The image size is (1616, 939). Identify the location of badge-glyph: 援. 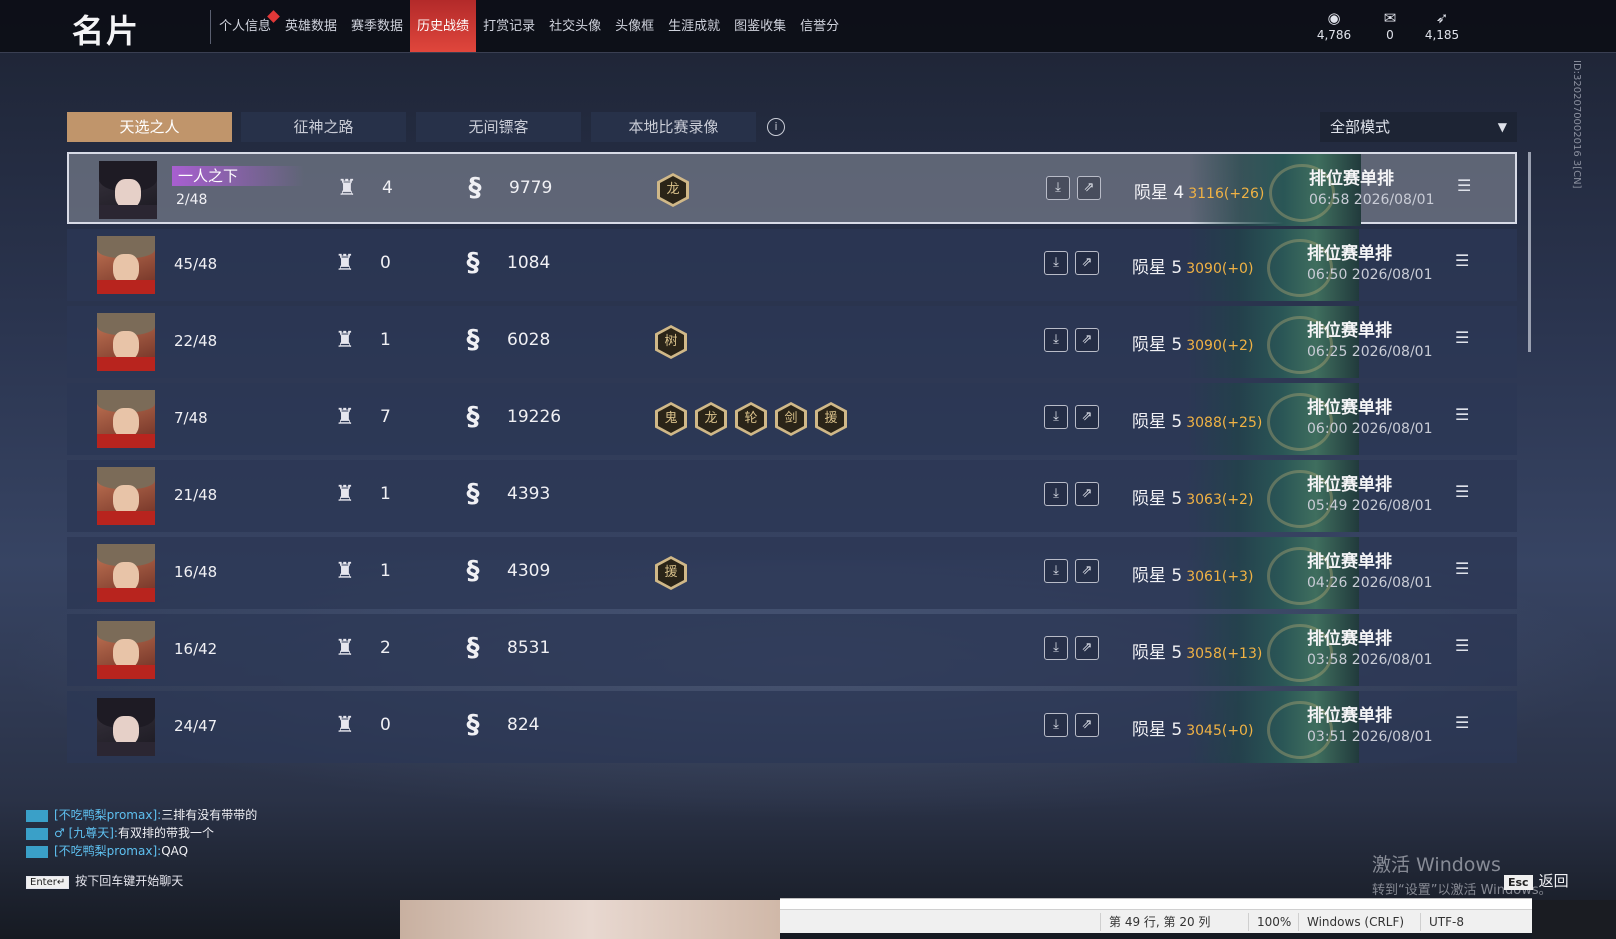
(831, 418).